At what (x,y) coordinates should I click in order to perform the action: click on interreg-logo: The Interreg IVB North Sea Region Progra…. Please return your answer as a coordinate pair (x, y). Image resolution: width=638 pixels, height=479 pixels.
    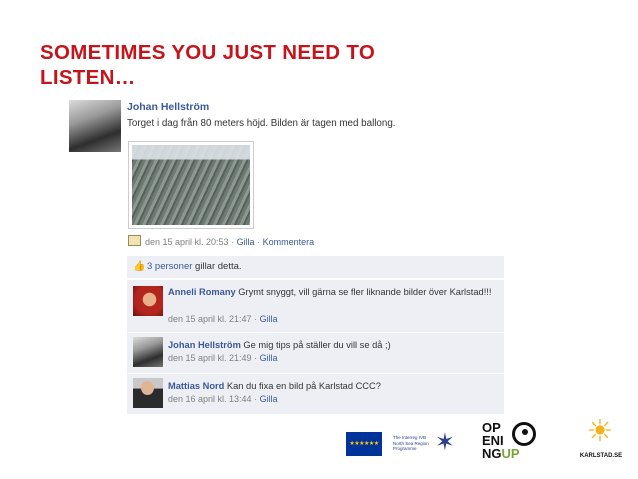
    Looking at the image, I should click on (424, 444).